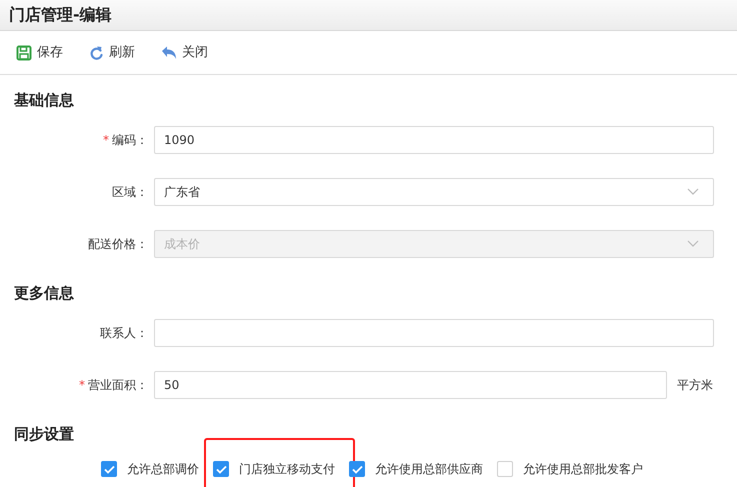  Describe the element at coordinates (44, 293) in the screenshot. I see `section-heading: 更多信息` at that location.